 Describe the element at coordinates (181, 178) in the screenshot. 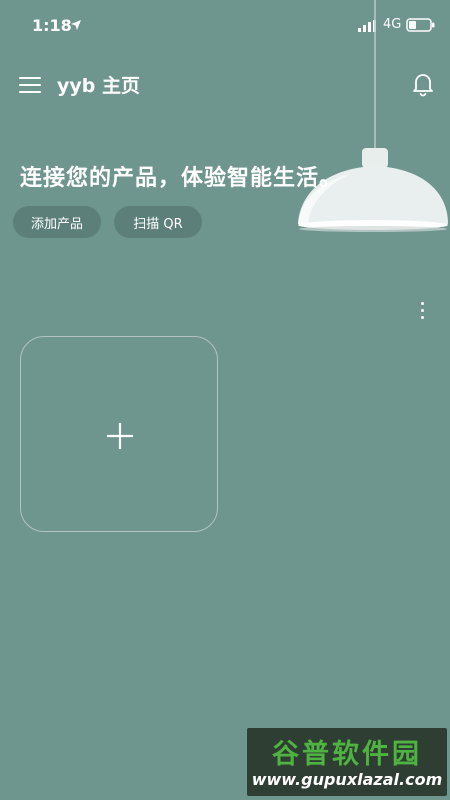

I see `headline: 连接您的产品，体验智能生活。` at that location.